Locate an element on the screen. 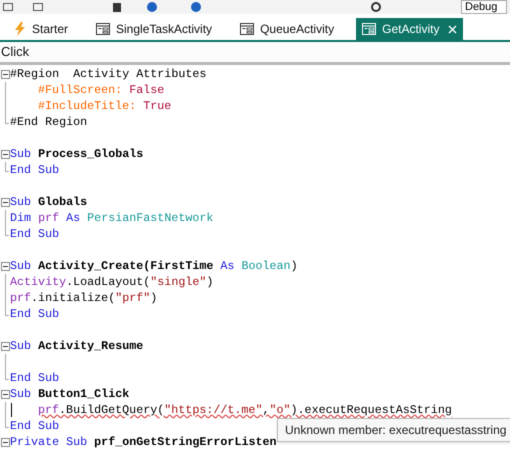 The height and width of the screenshot is (453, 510). code-line: Activity.LoadLayout("single") is located at coordinates (112, 282).